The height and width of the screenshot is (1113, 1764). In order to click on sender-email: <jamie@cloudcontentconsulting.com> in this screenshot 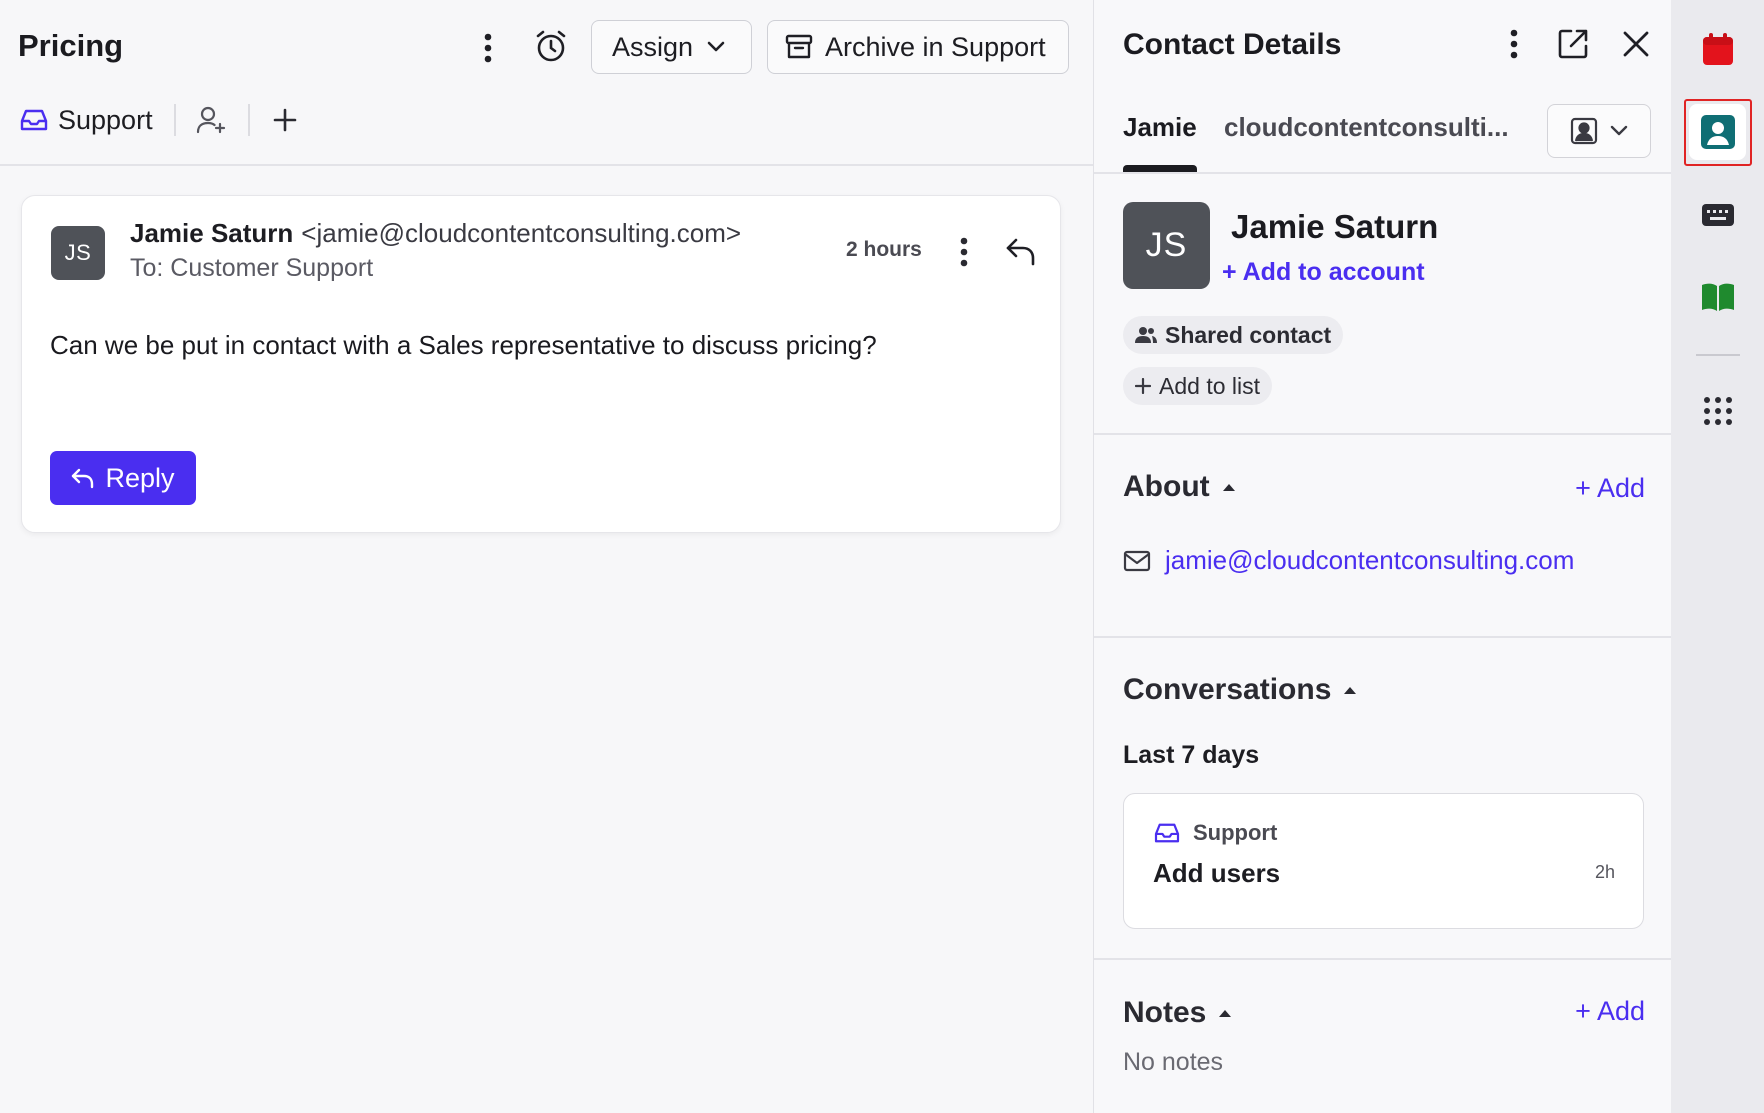, I will do `click(521, 233)`.